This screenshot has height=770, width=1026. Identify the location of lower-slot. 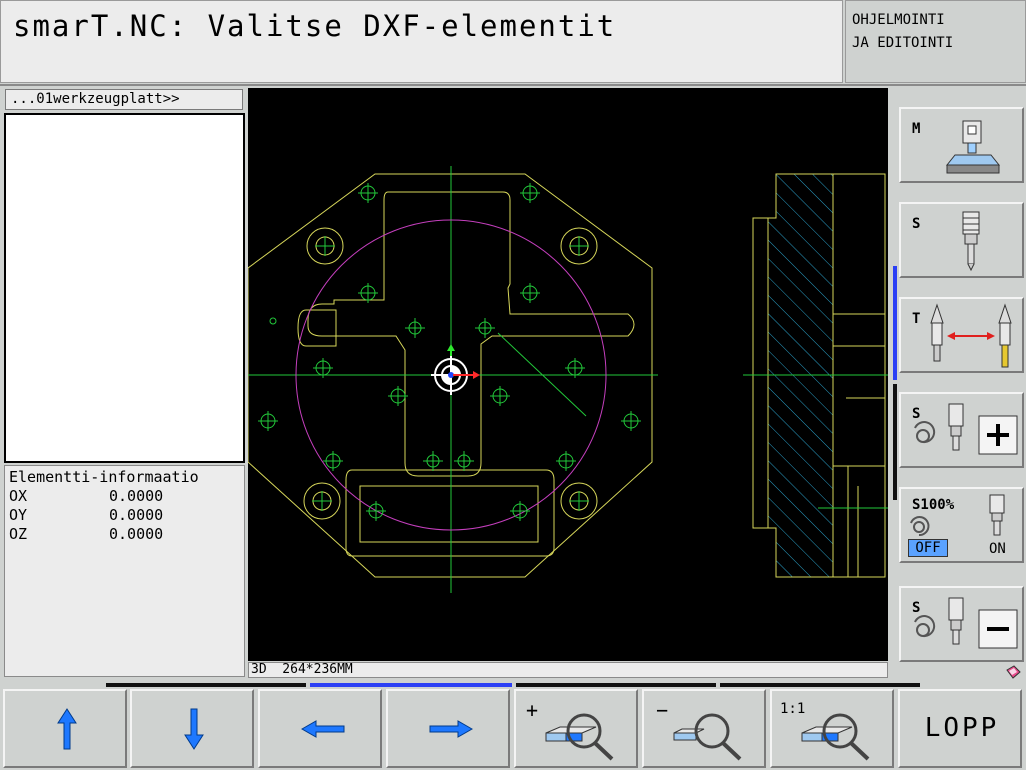
(450, 513).